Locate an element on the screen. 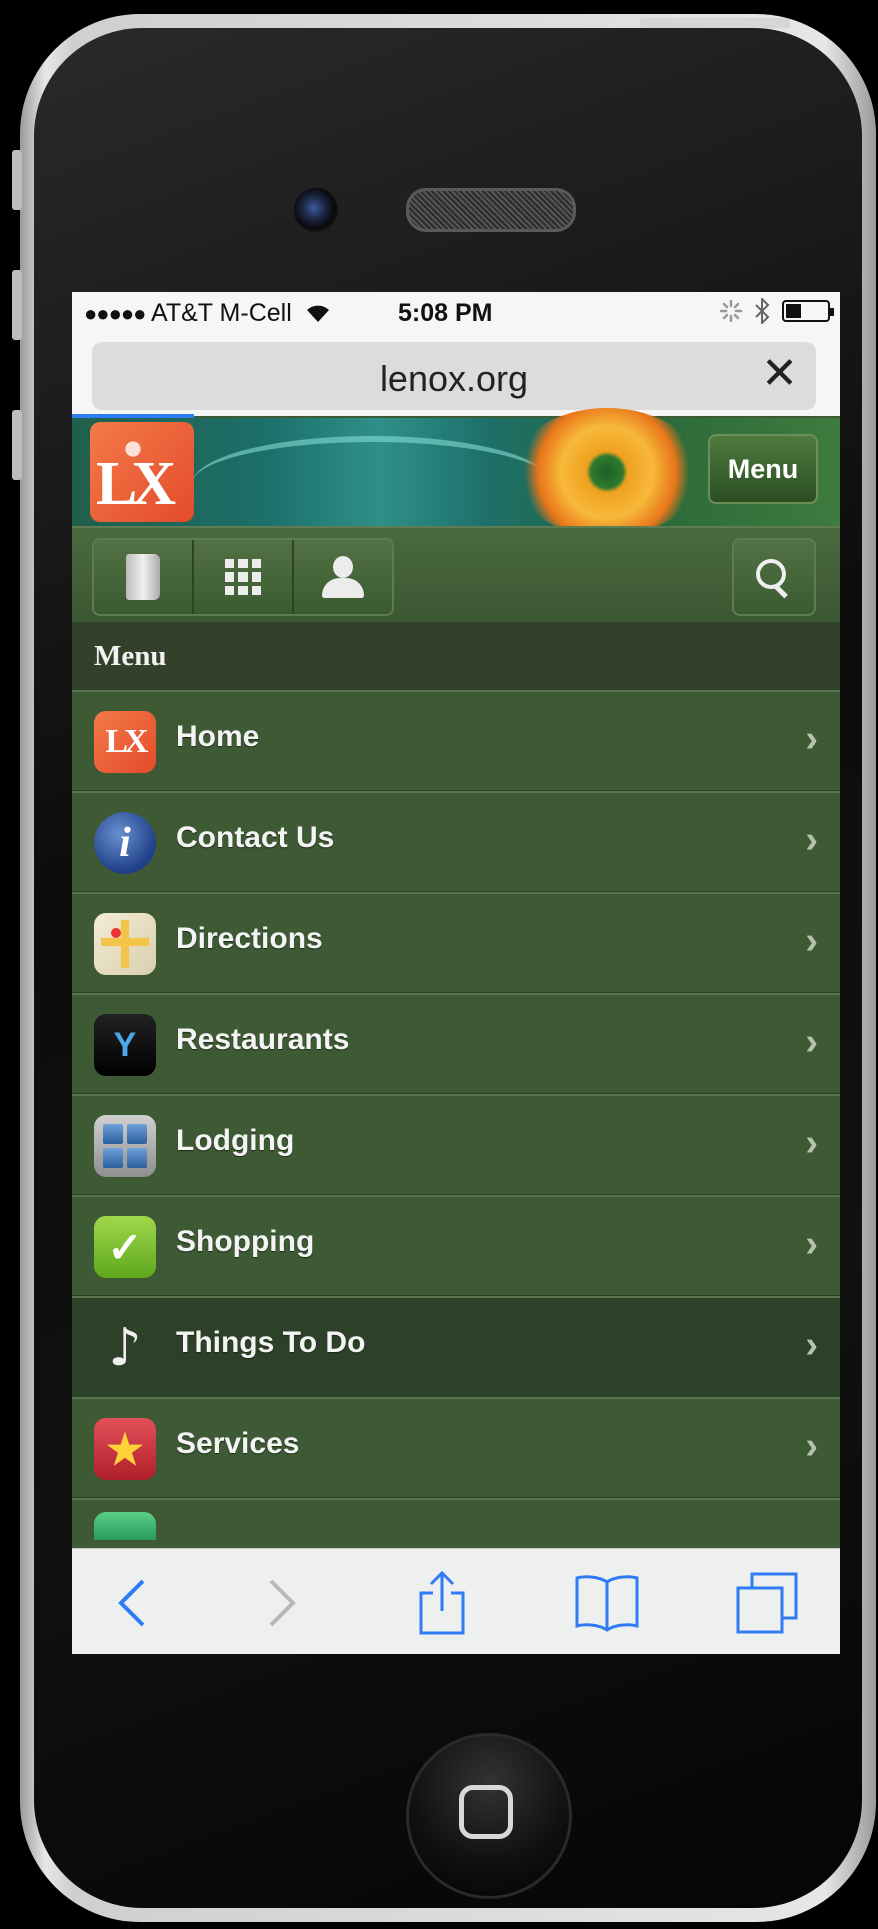  site-toolbar is located at coordinates (456, 575).